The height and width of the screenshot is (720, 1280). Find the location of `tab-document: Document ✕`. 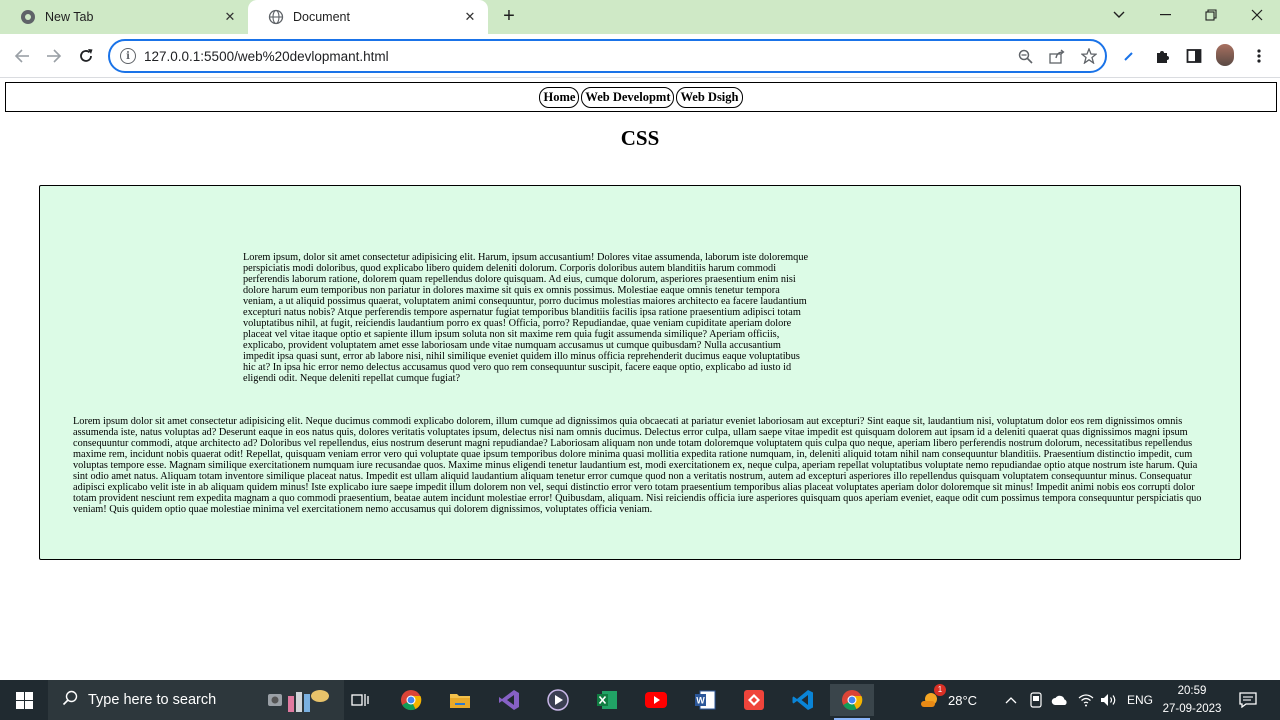

tab-document: Document ✕ is located at coordinates (368, 17).